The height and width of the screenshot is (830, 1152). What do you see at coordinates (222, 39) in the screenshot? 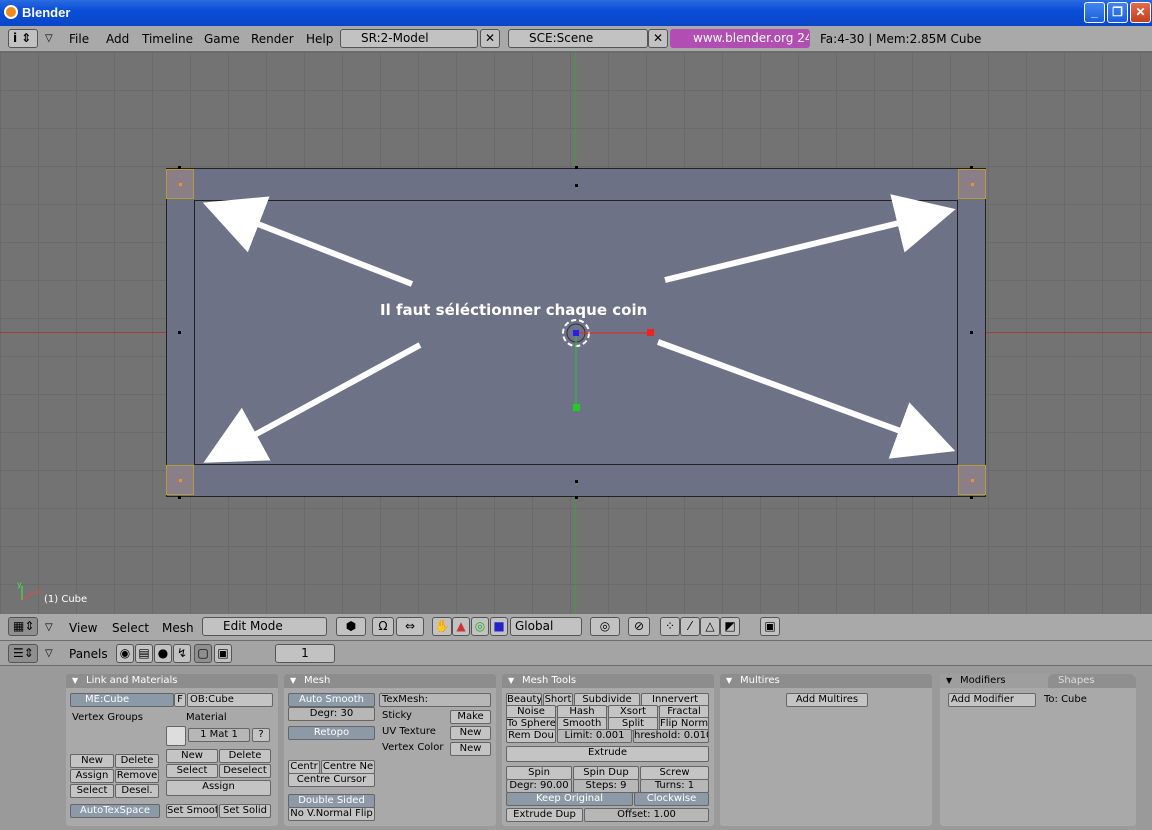
I see `menu-game: Game` at bounding box center [222, 39].